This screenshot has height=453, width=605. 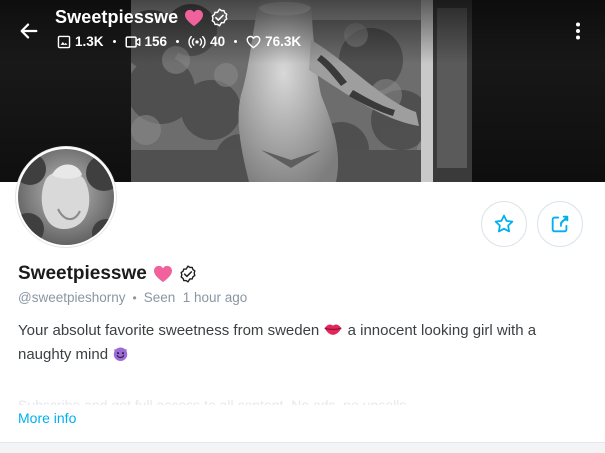 I want to click on avatar, so click(x=67, y=197).